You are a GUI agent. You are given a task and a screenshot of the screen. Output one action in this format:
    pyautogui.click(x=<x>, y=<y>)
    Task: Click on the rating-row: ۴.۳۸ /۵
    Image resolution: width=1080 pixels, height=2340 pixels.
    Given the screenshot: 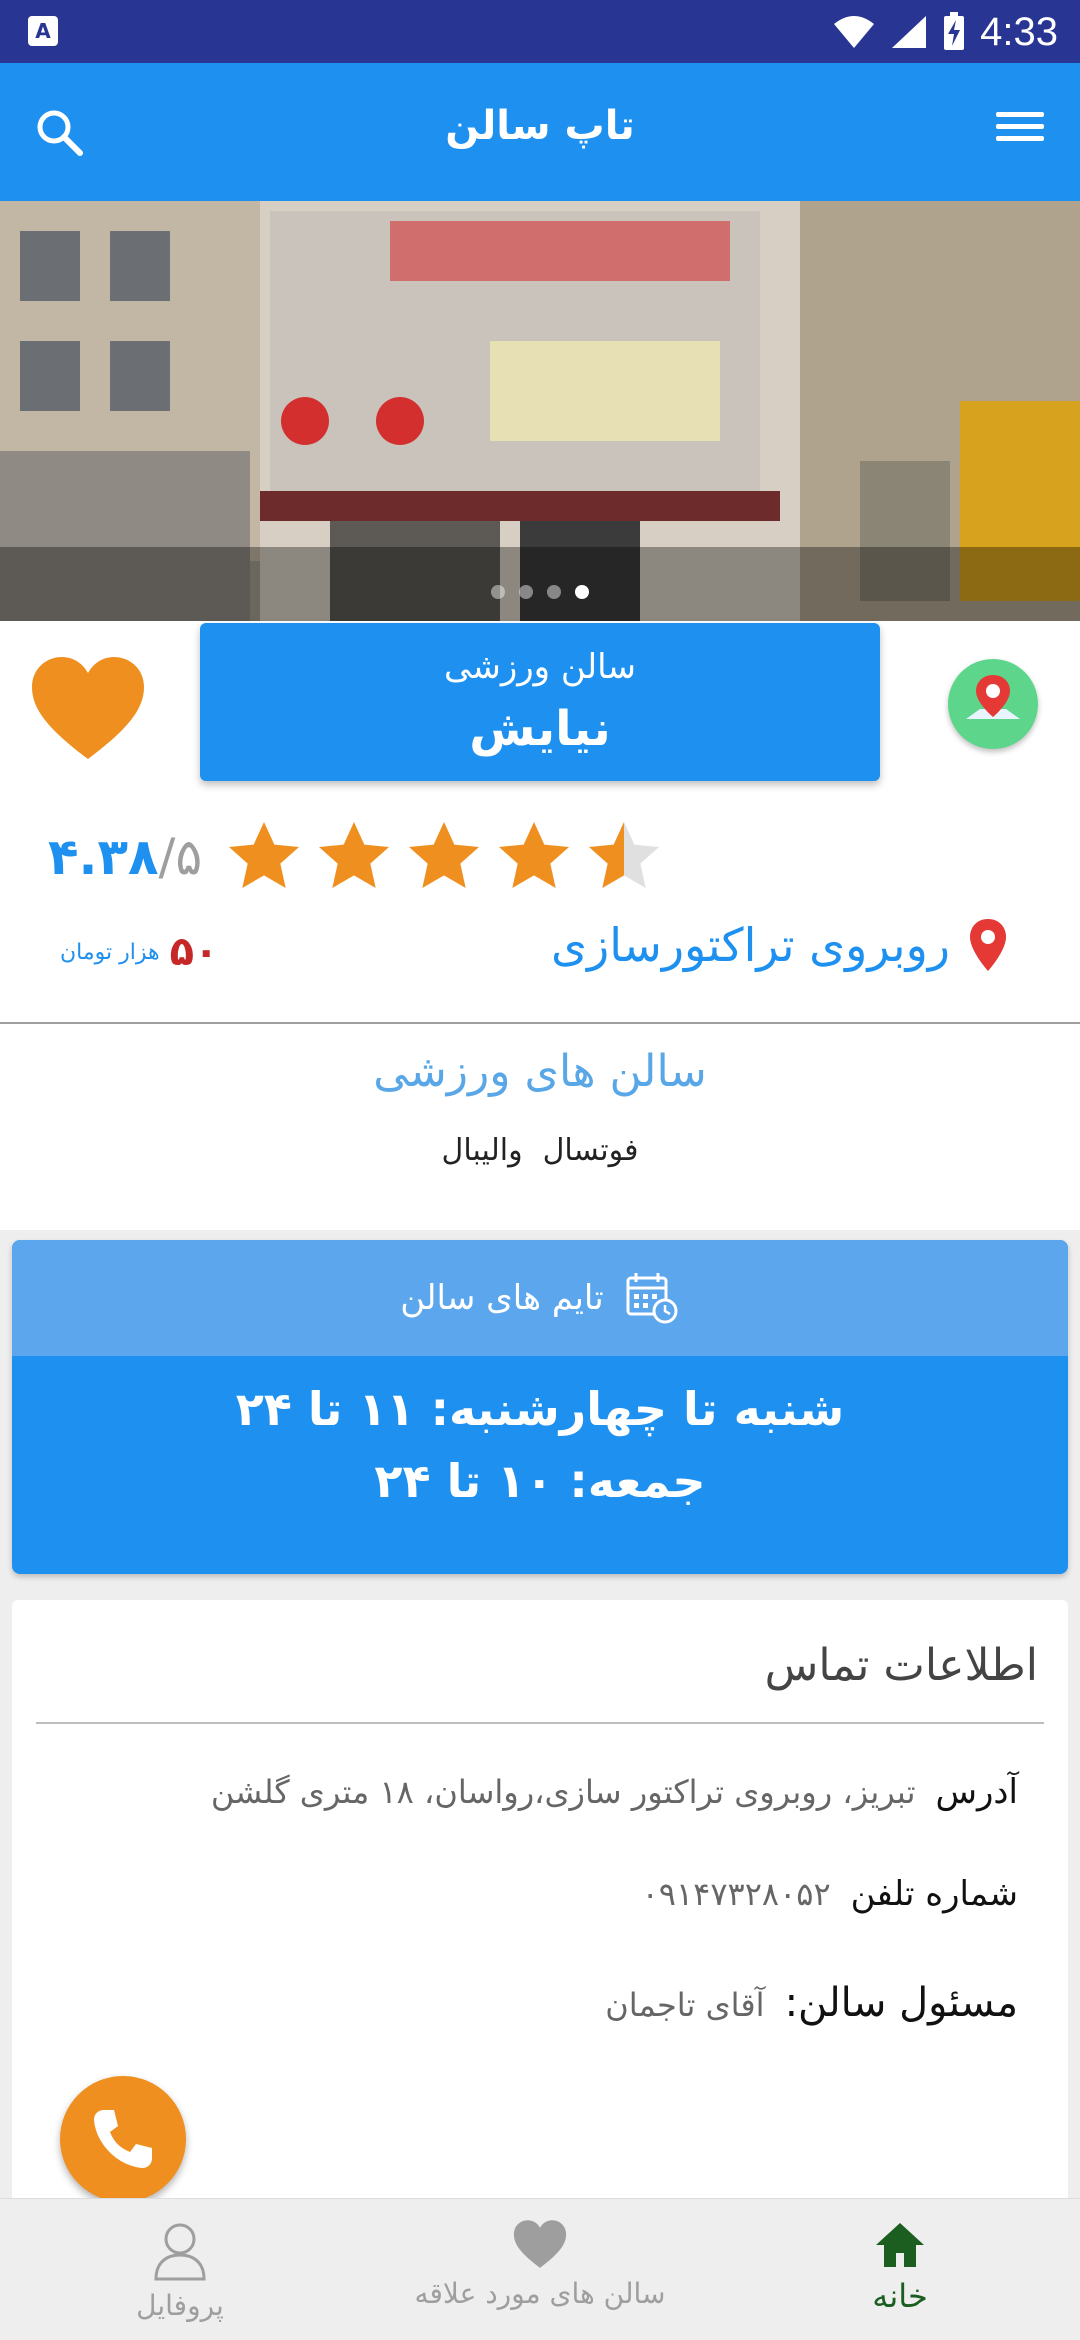 What is the action you would take?
    pyautogui.click(x=356, y=857)
    